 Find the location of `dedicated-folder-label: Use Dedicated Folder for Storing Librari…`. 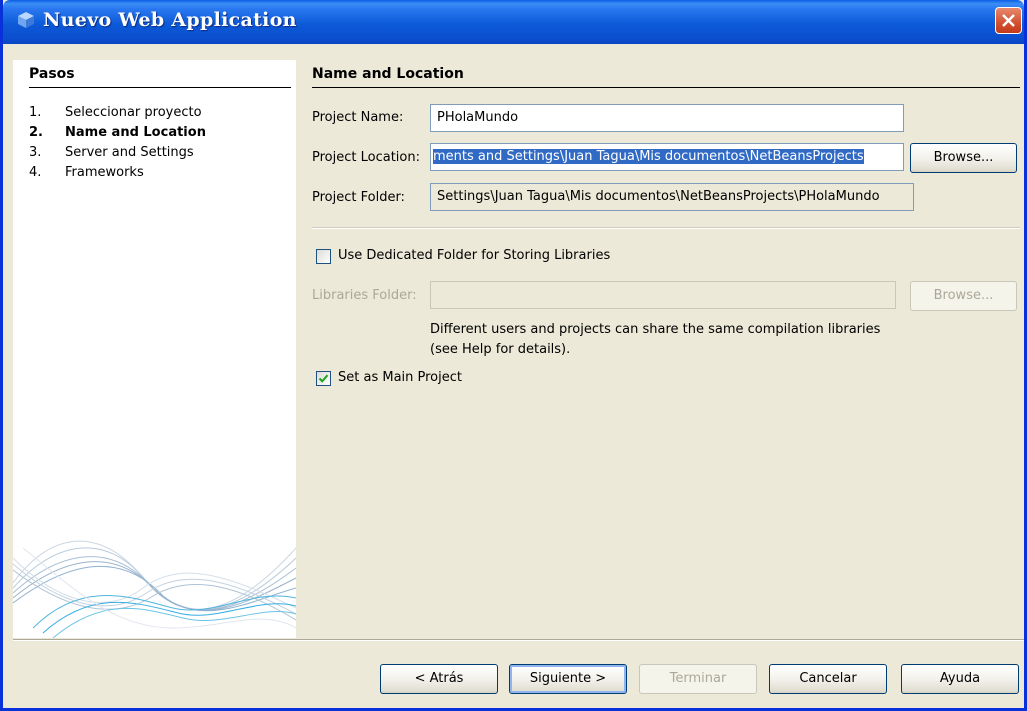

dedicated-folder-label: Use Dedicated Folder for Storing Librari… is located at coordinates (474, 255).